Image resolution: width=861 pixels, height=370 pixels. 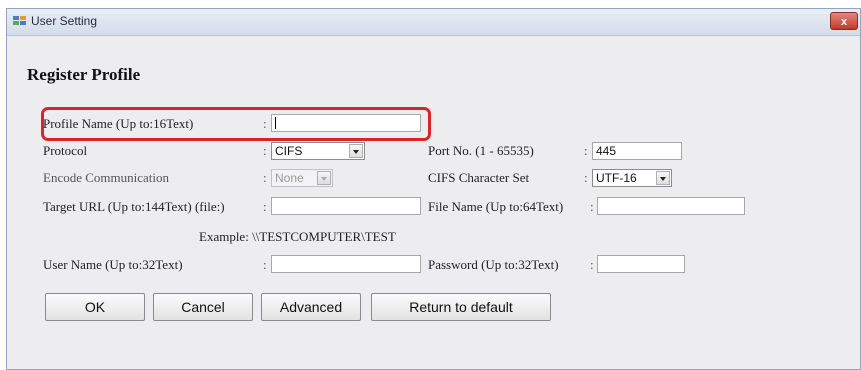 What do you see at coordinates (346, 123) in the screenshot?
I see `profile-name-input` at bounding box center [346, 123].